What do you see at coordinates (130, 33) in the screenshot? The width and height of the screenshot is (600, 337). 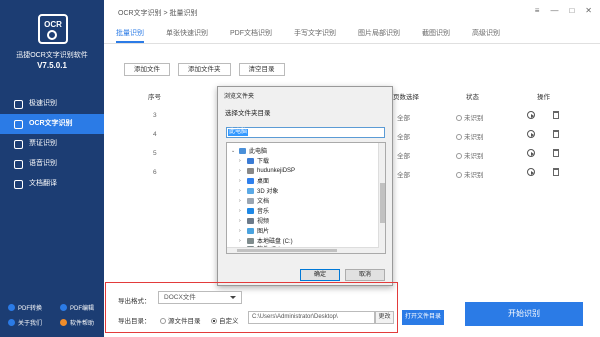 I see `tab-batch: 批量识别` at bounding box center [130, 33].